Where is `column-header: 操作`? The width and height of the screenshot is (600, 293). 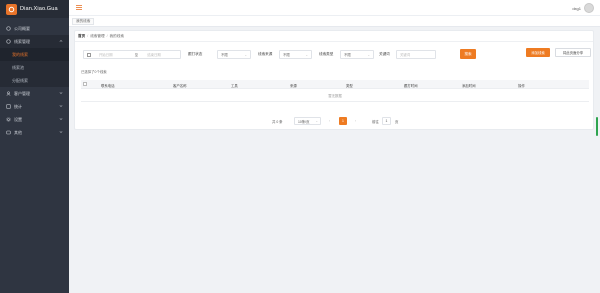
column-header: 操作 is located at coordinates (521, 85).